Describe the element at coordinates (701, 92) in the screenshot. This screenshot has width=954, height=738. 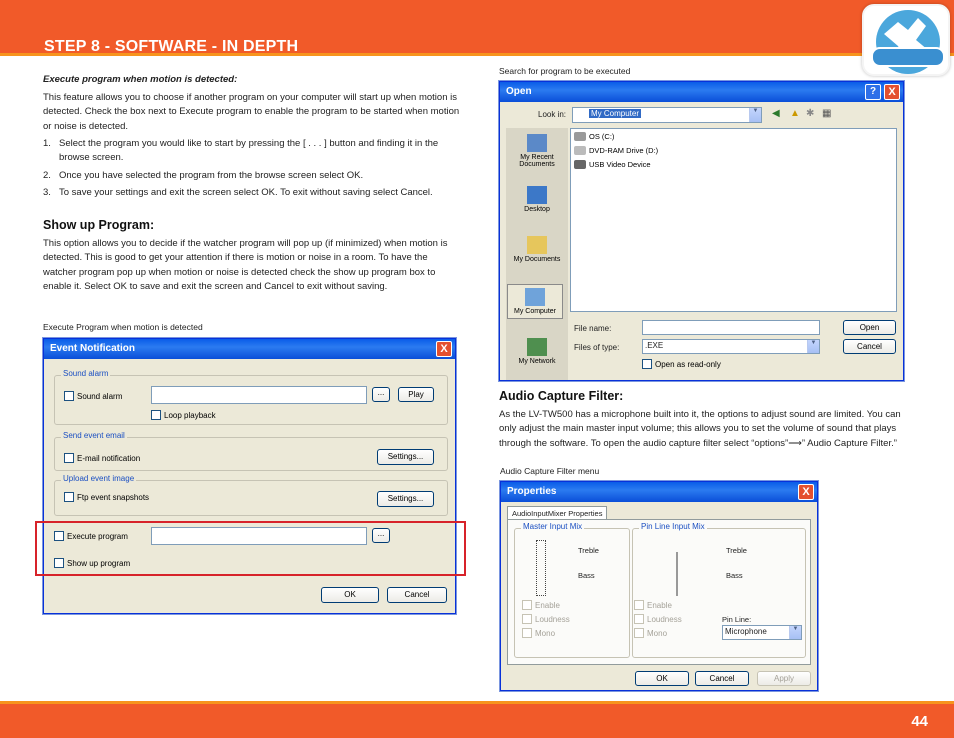
I see `dialog-title: Open` at that location.